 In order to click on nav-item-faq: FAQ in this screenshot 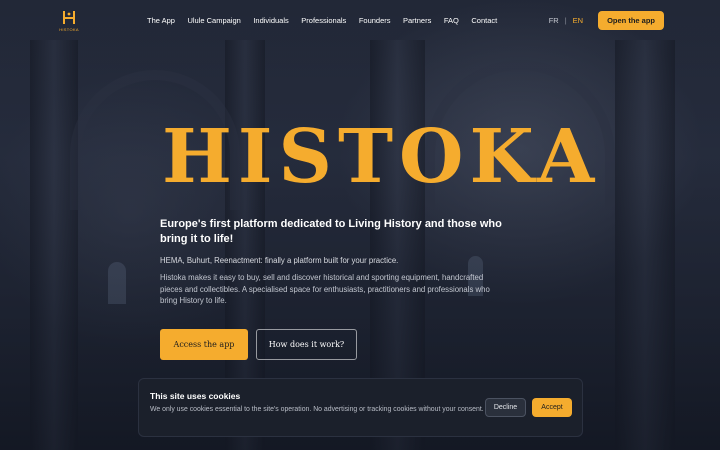, I will do `click(451, 20)`.